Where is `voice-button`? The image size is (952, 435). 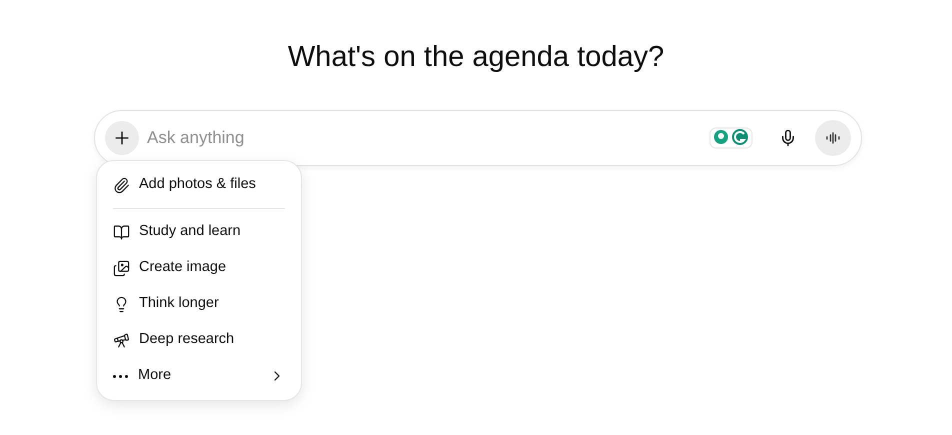 voice-button is located at coordinates (833, 138).